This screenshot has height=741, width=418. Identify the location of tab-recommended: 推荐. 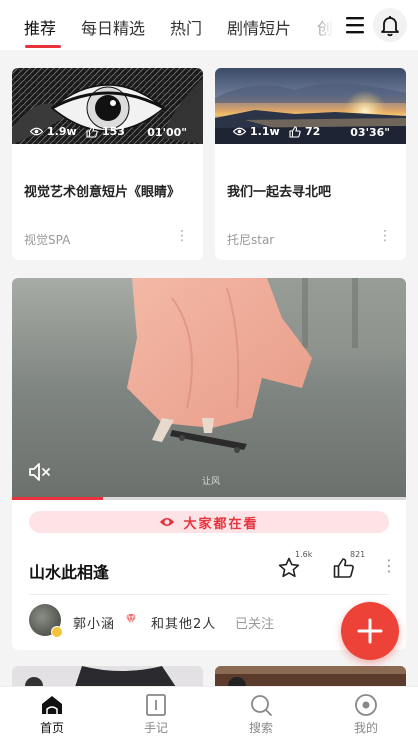
(40, 27).